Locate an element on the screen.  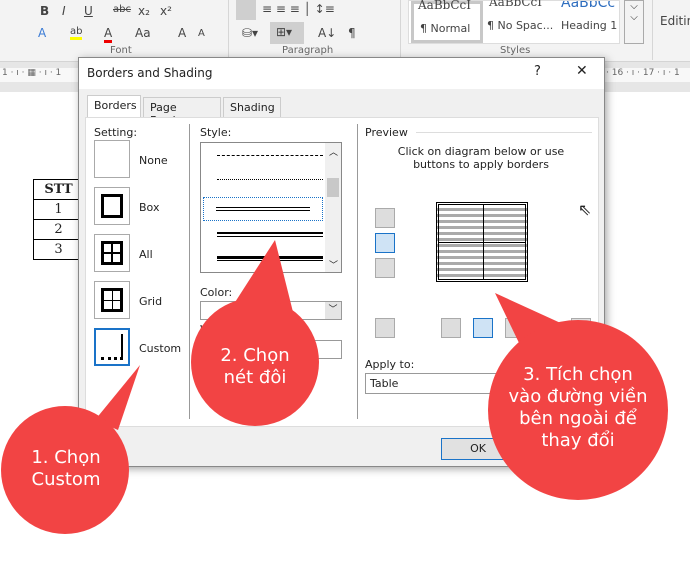
strikethrough-button: abc is located at coordinates (122, 9).